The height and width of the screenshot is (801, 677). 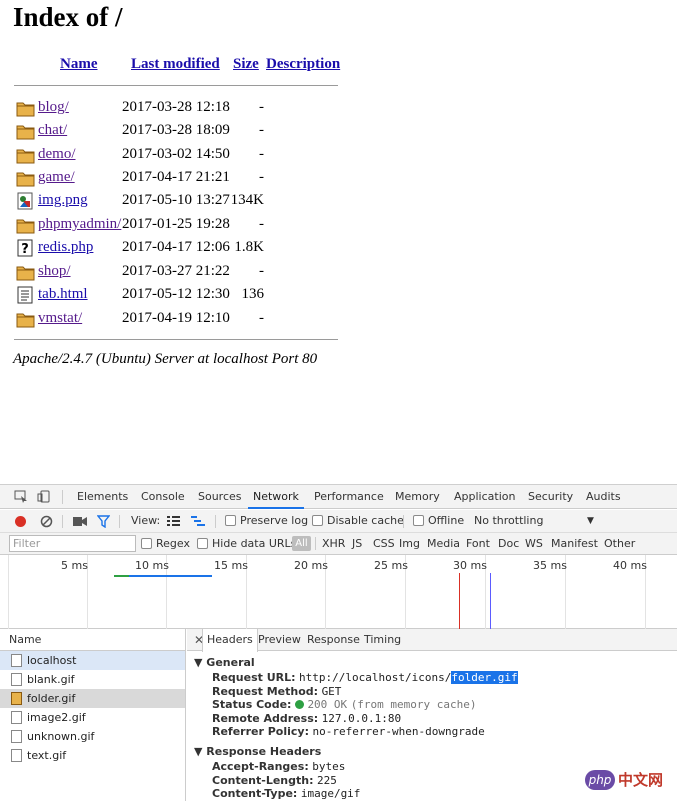 I want to click on request-name: unknown.gif, so click(x=61, y=736).